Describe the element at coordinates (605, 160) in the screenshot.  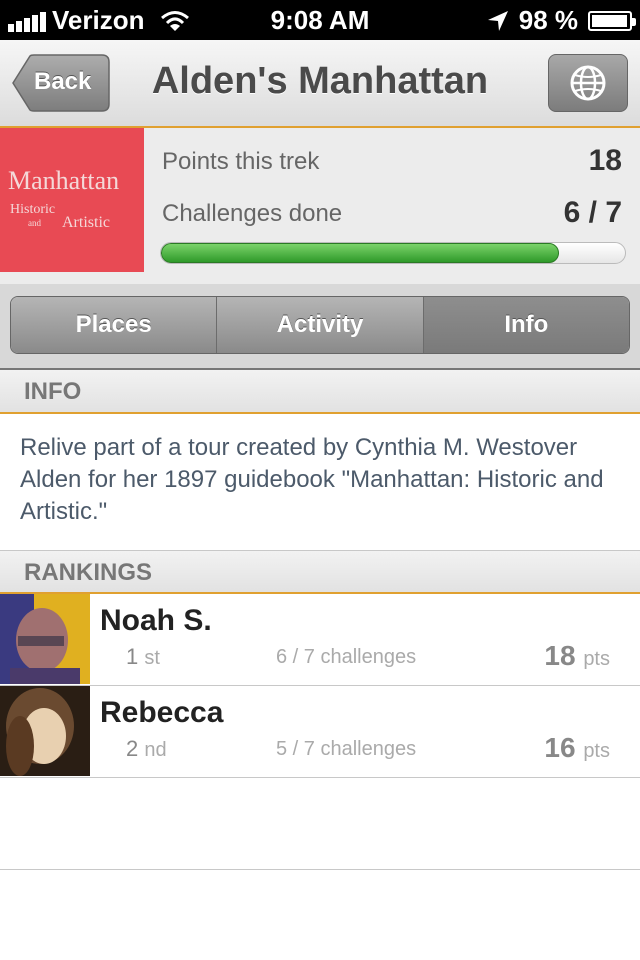
I see `points-value: 18` at that location.